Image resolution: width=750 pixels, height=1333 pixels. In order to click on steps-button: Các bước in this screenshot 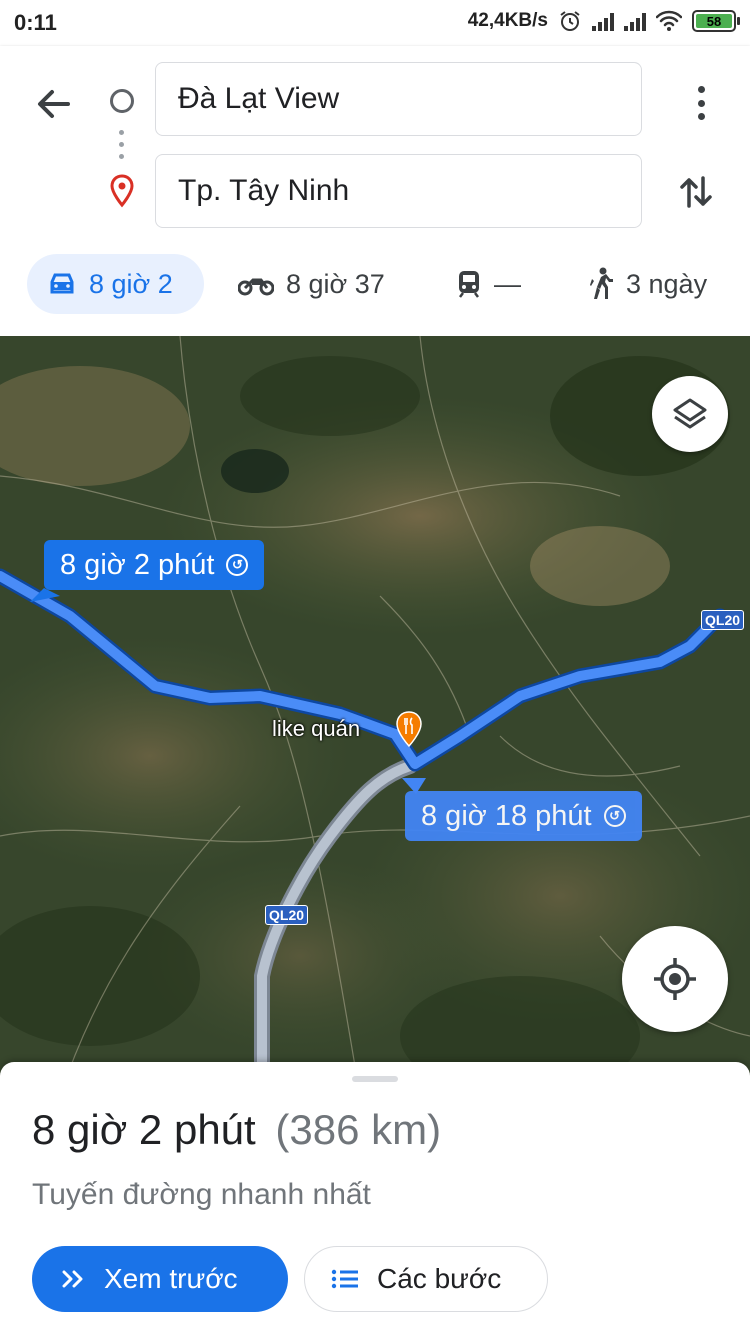, I will do `click(426, 1279)`.